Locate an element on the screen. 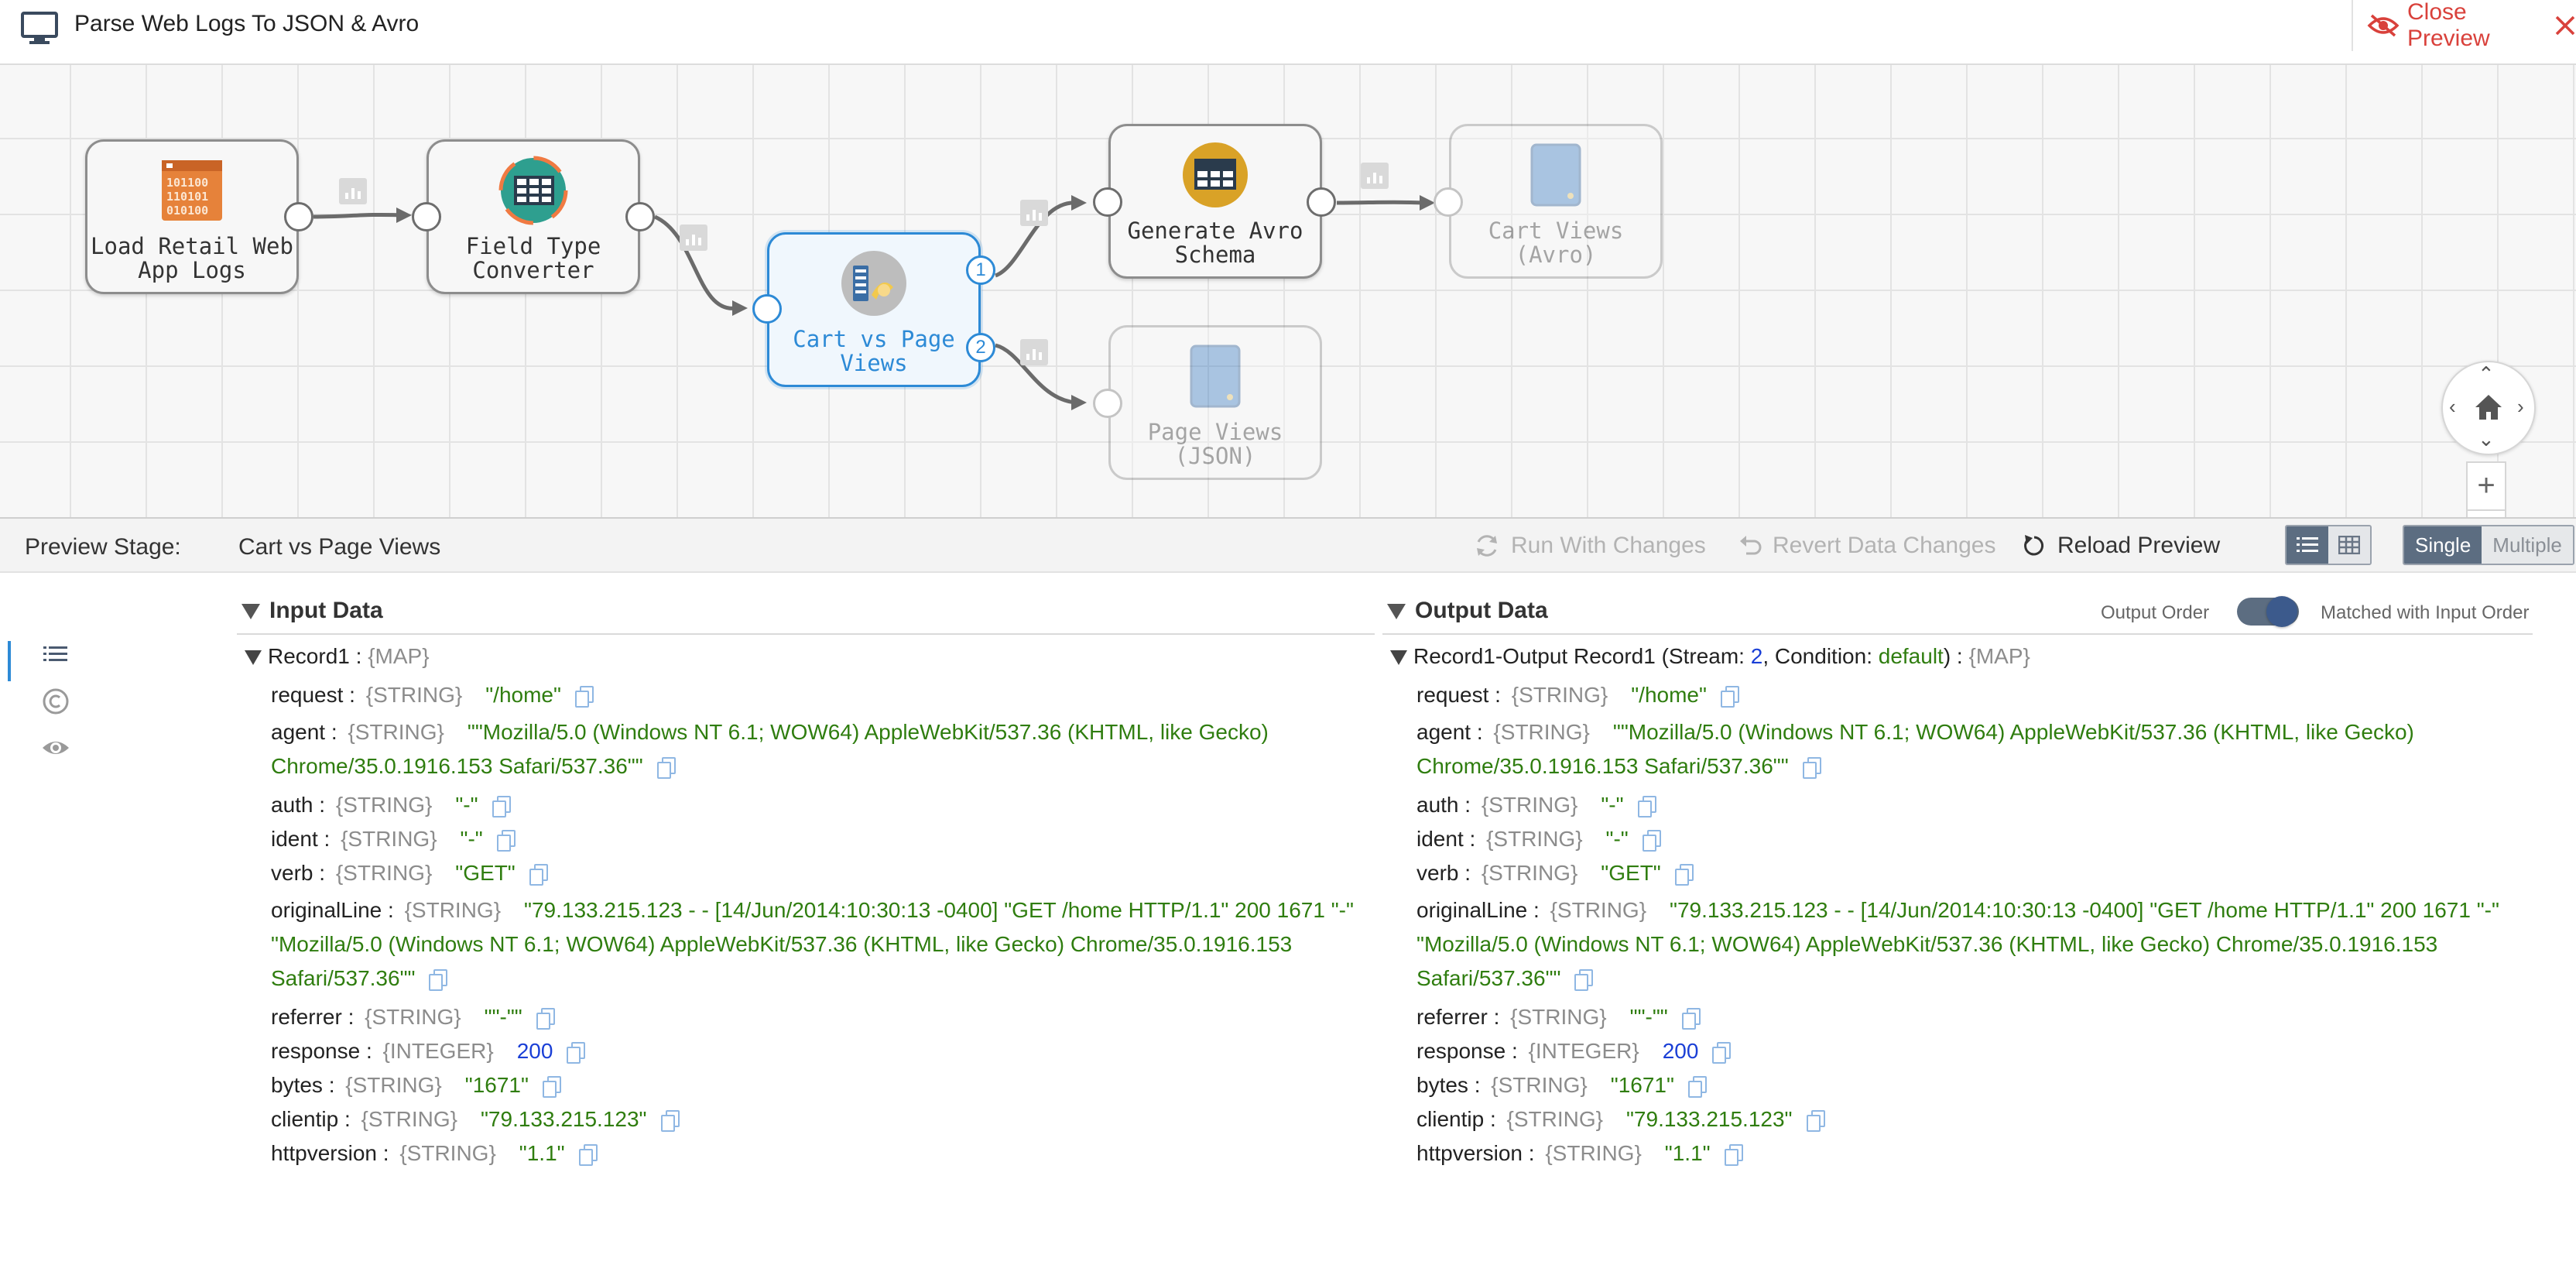  field-row: referrer : {STRING} ""-"" is located at coordinates (806, 1017).